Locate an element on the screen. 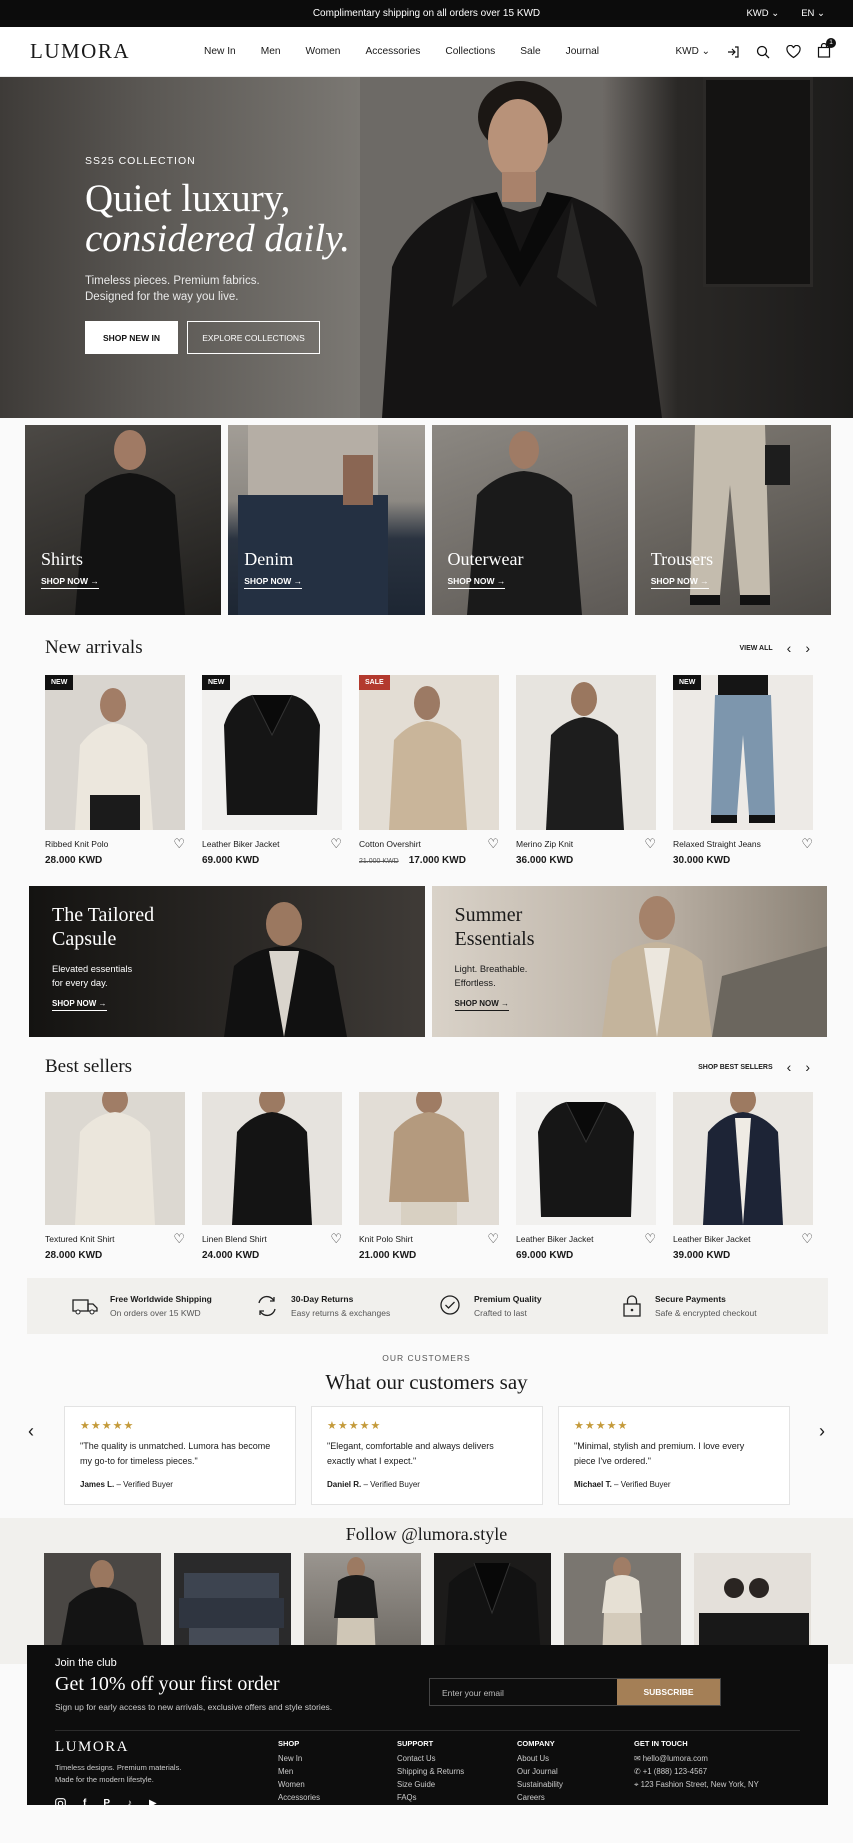  topbar-currency-selector: KWD ⌄ is located at coordinates (762, 13).